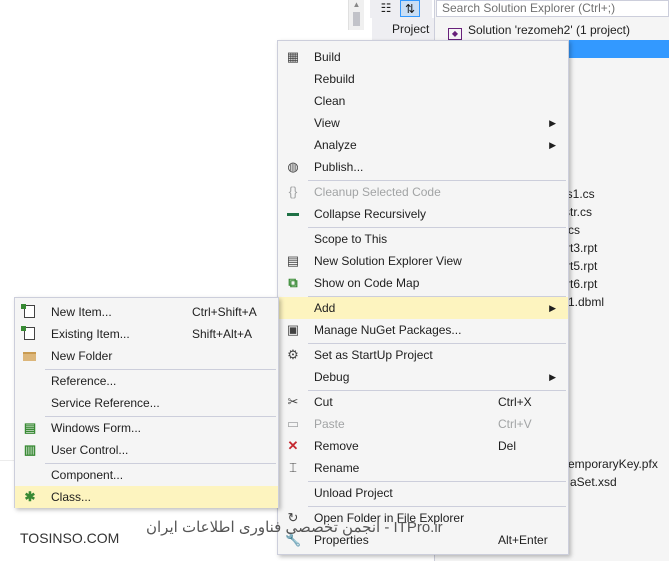 This screenshot has height=561, width=669. What do you see at coordinates (552, 8) in the screenshot?
I see `solution-explorer-search-input: Search Solution Explorer (Ctrl+;)` at bounding box center [552, 8].